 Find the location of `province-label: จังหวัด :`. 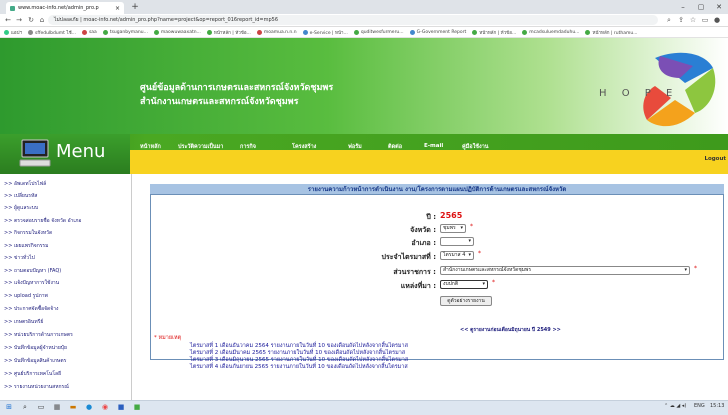

province-label: จังหวัด : is located at coordinates (423, 230).